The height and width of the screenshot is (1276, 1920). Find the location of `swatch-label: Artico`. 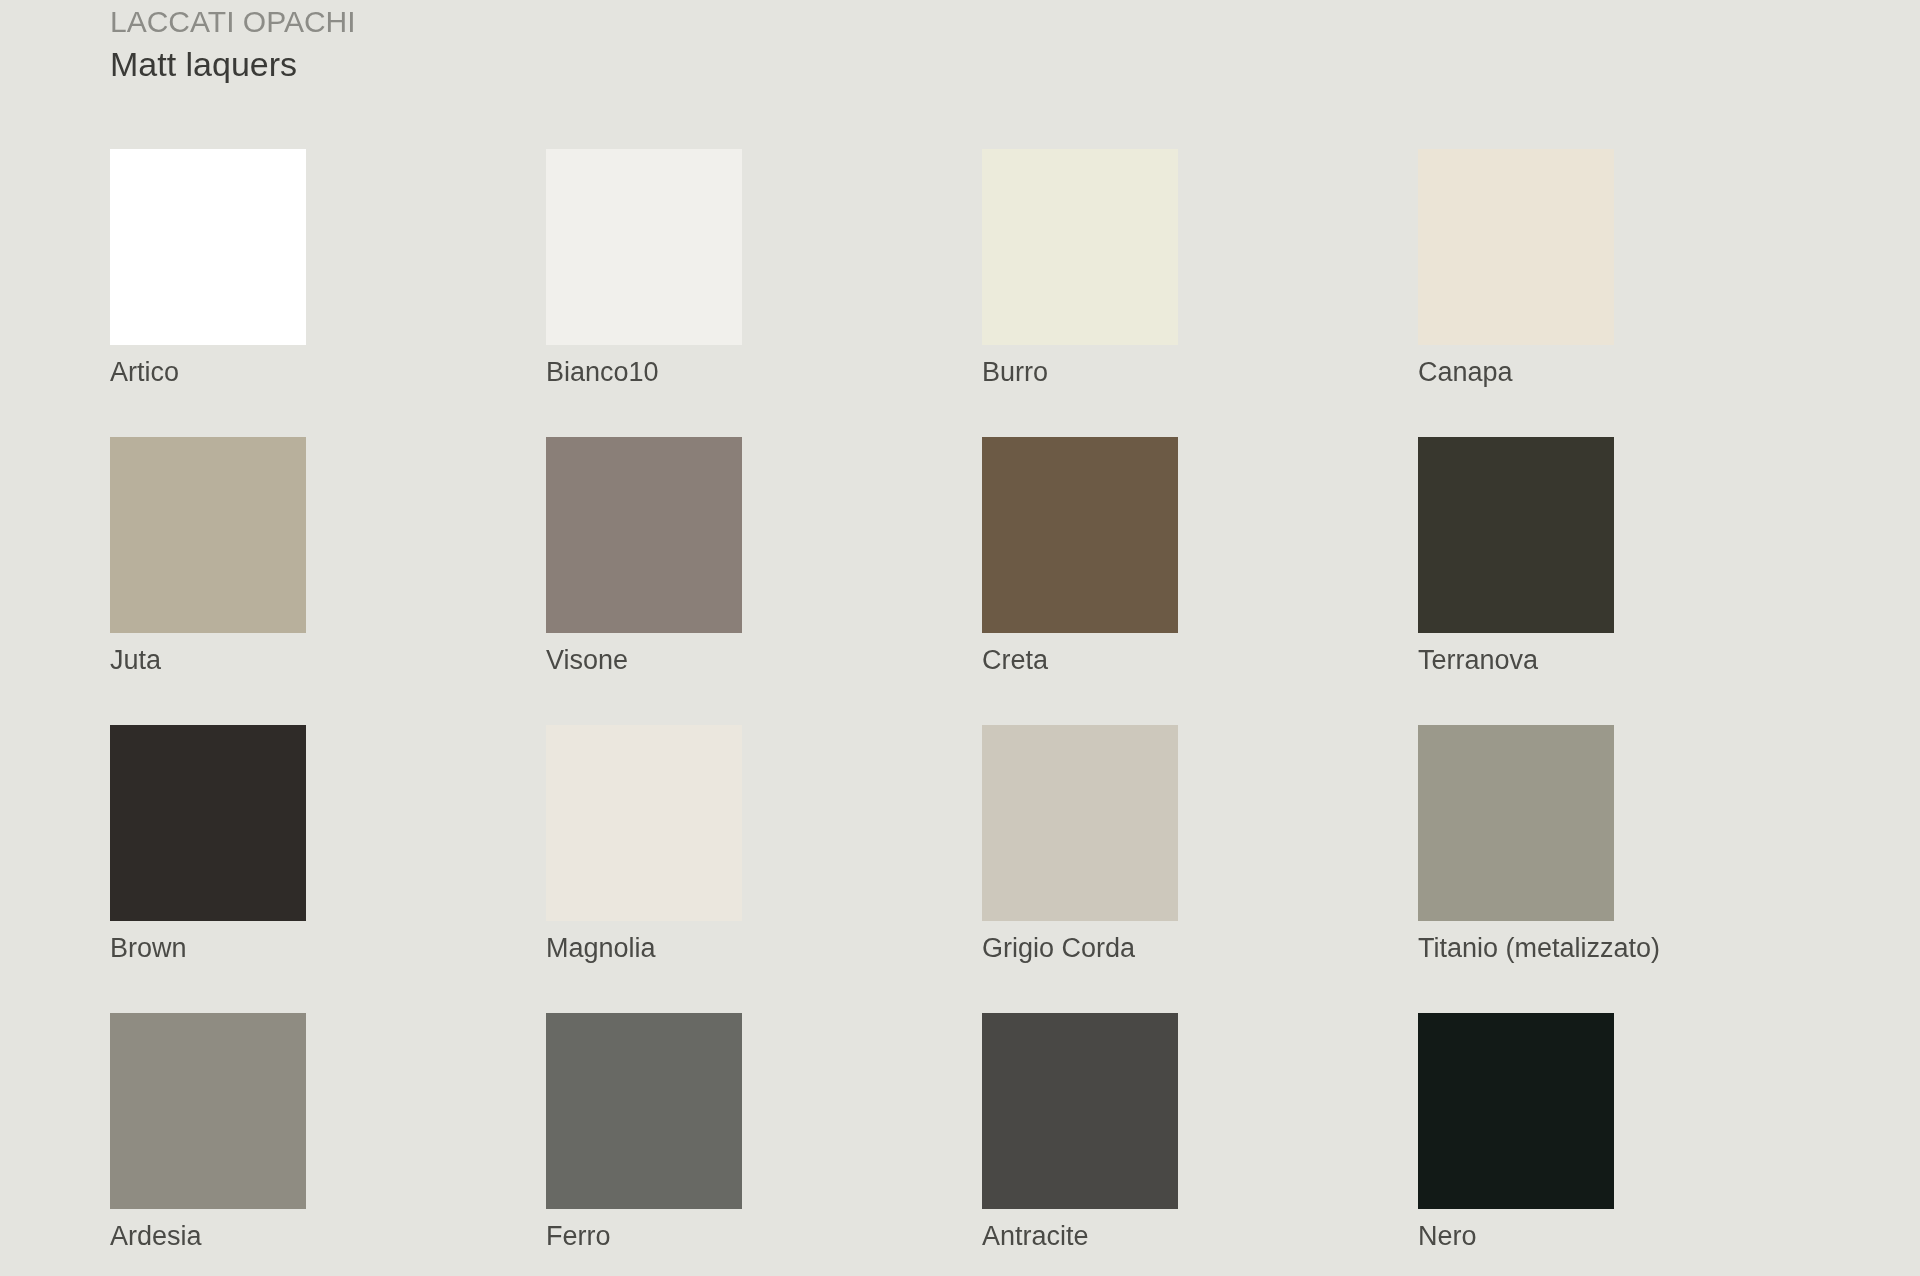

swatch-label: Artico is located at coordinates (145, 372).